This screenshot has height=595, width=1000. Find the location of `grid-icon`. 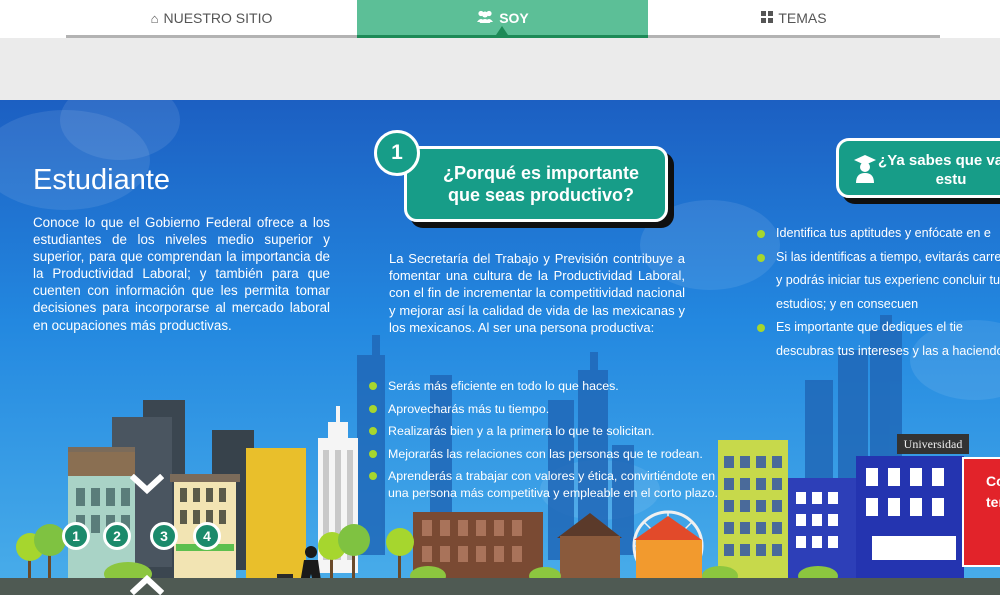

grid-icon is located at coordinates (767, 18).